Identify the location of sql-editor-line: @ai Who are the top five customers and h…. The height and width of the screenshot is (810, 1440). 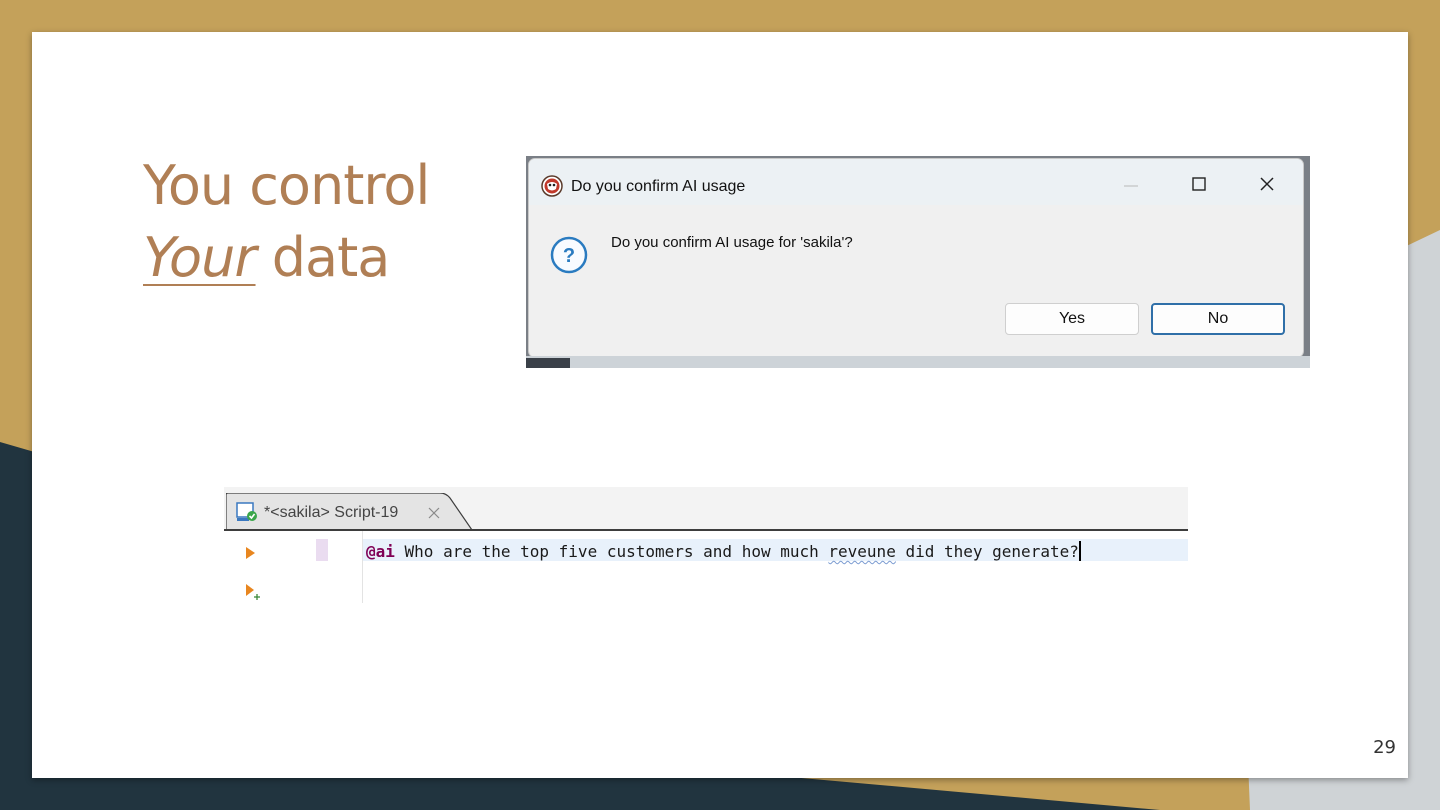
(723, 551).